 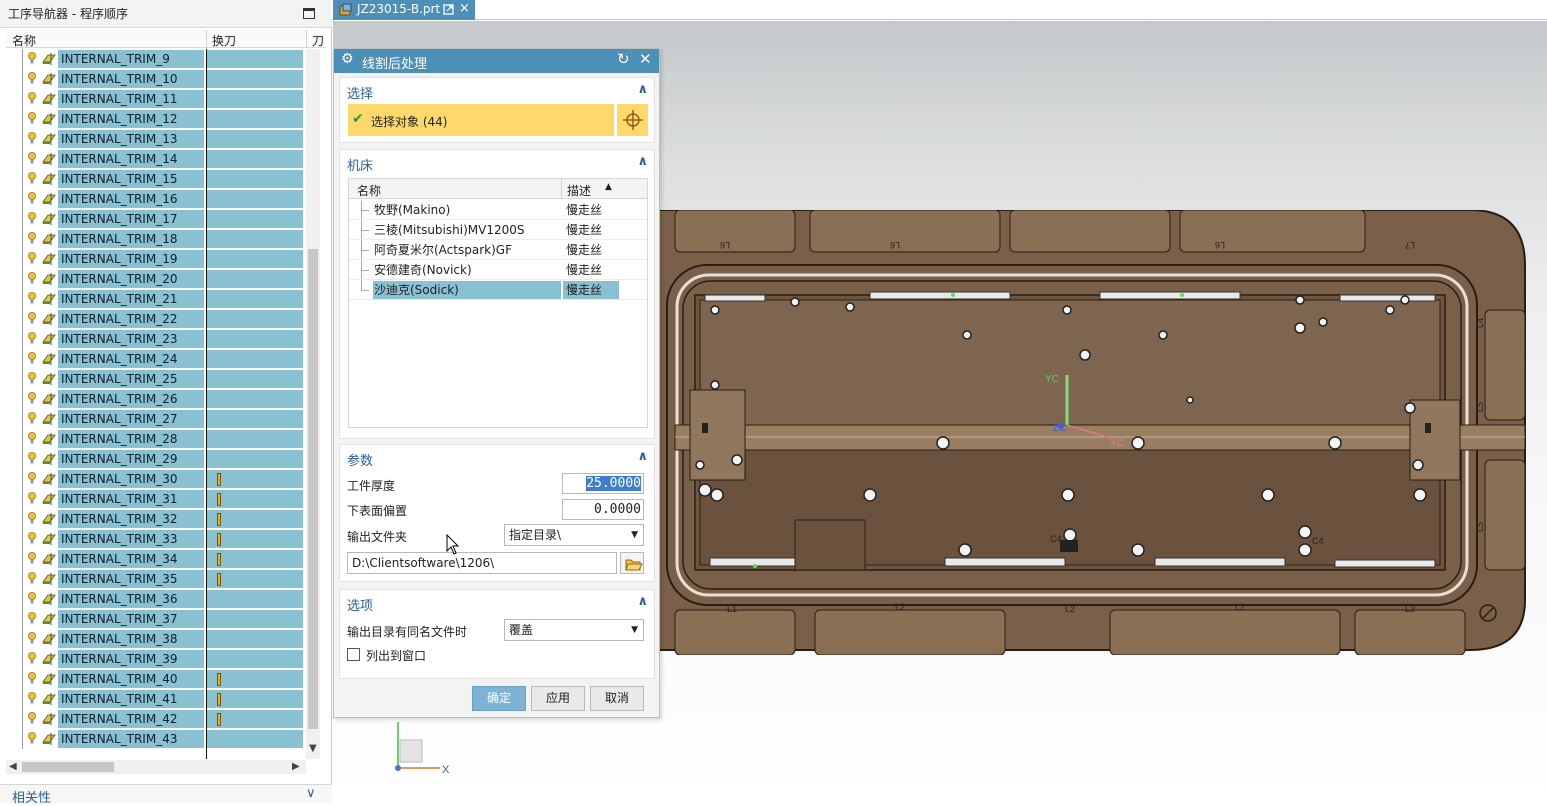 What do you see at coordinates (404, 10) in the screenshot?
I see `tab-part-file: JZ23015-B.prt ×` at bounding box center [404, 10].